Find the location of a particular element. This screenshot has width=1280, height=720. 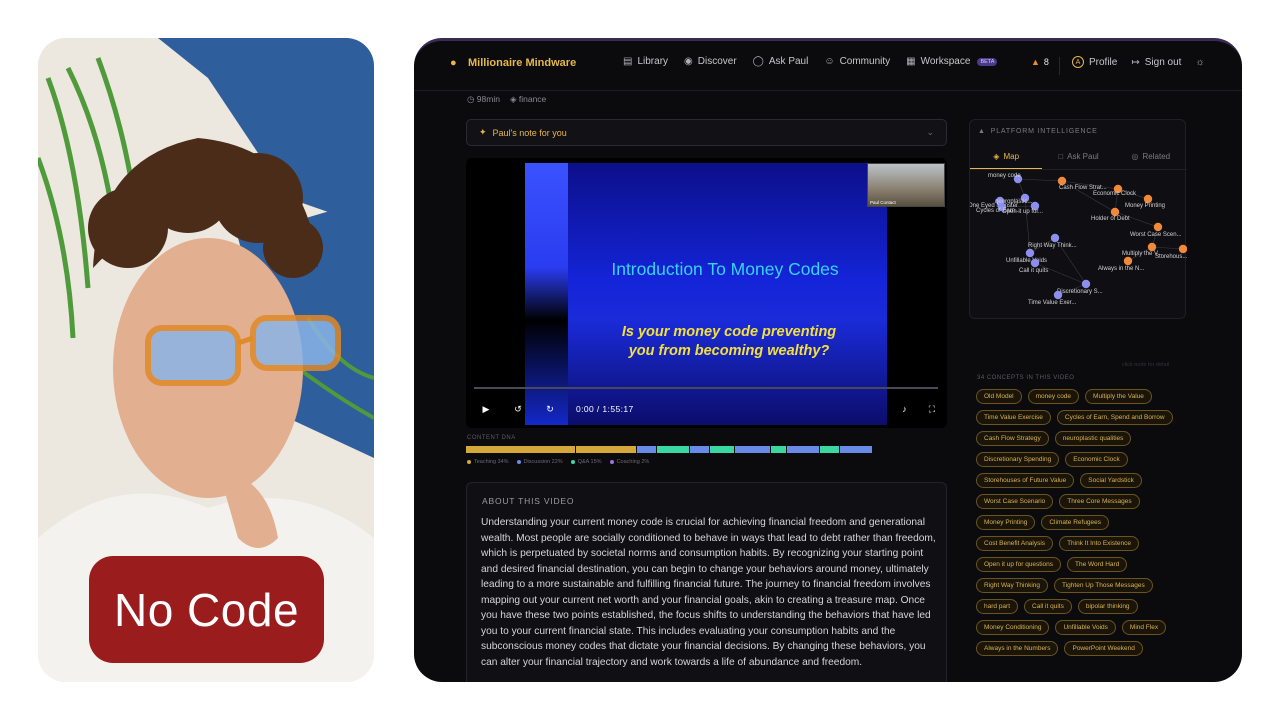

dna-legend-item: Coaching 2% is located at coordinates (629, 462).